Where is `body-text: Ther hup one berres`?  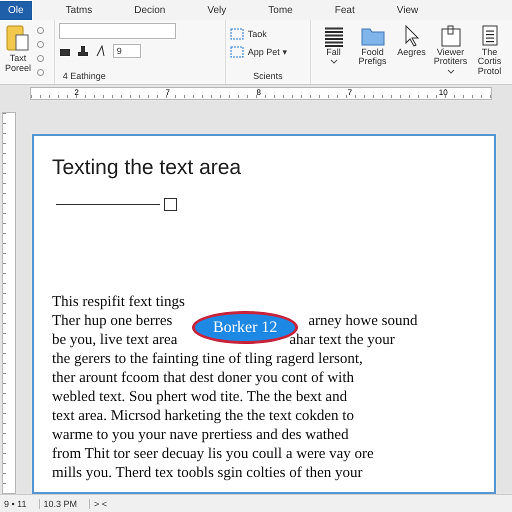
body-text: Ther hup one berres is located at coordinates (112, 321).